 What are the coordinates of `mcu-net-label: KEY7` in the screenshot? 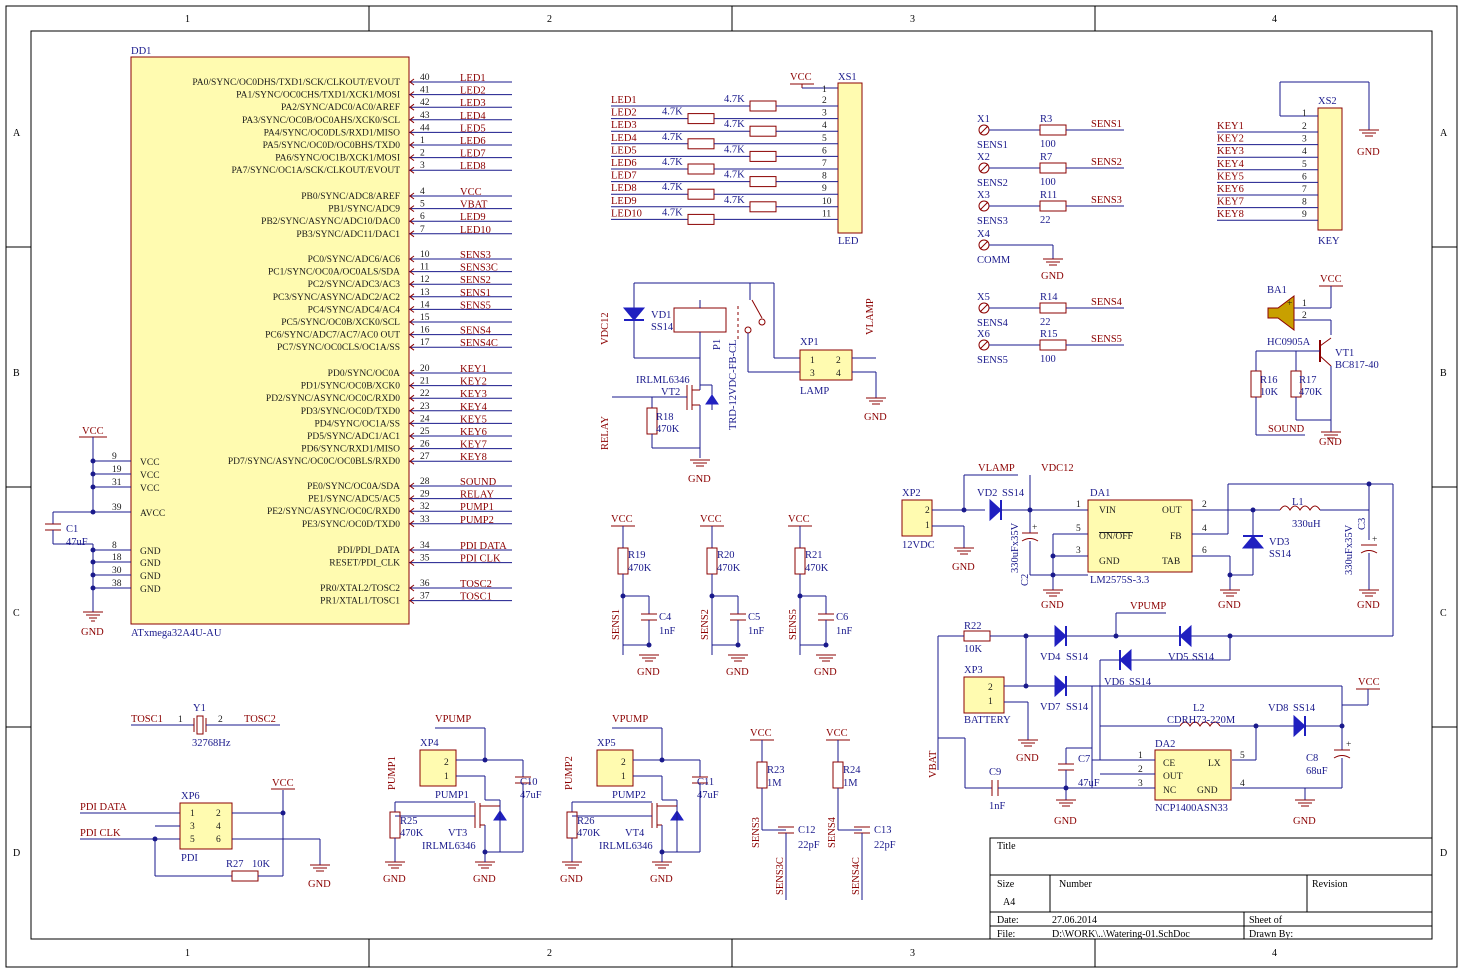 It's located at (473, 445).